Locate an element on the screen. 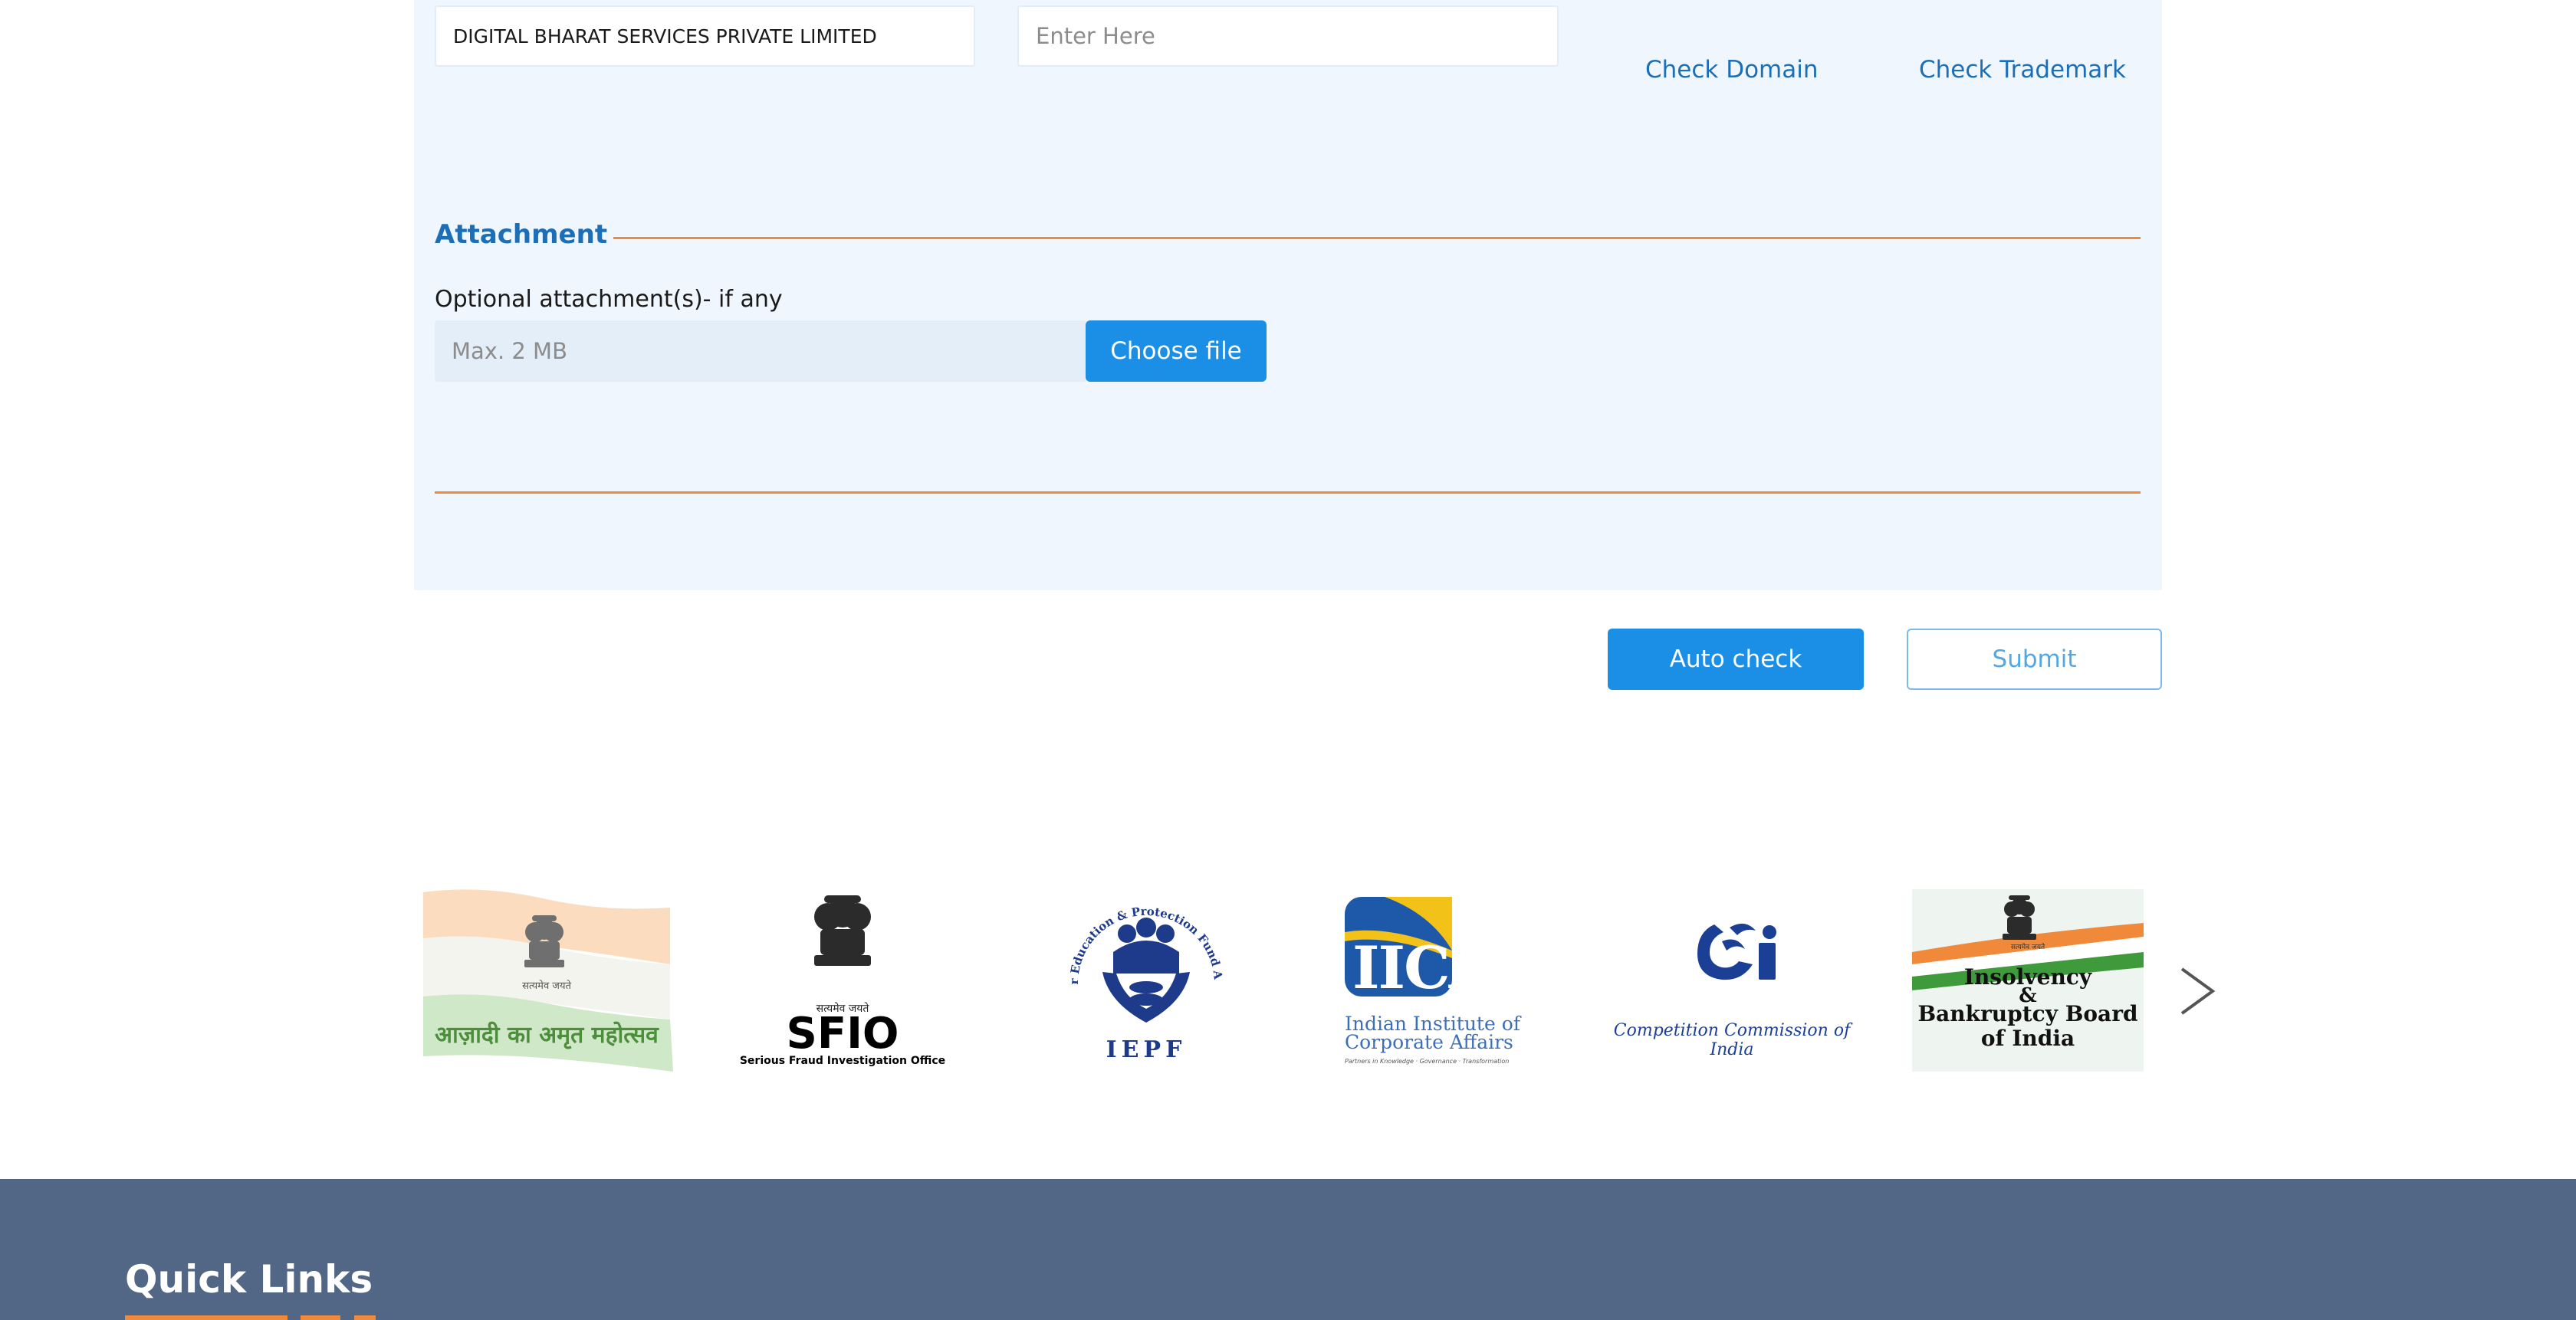  sfio-title: SFIO is located at coordinates (843, 1034).